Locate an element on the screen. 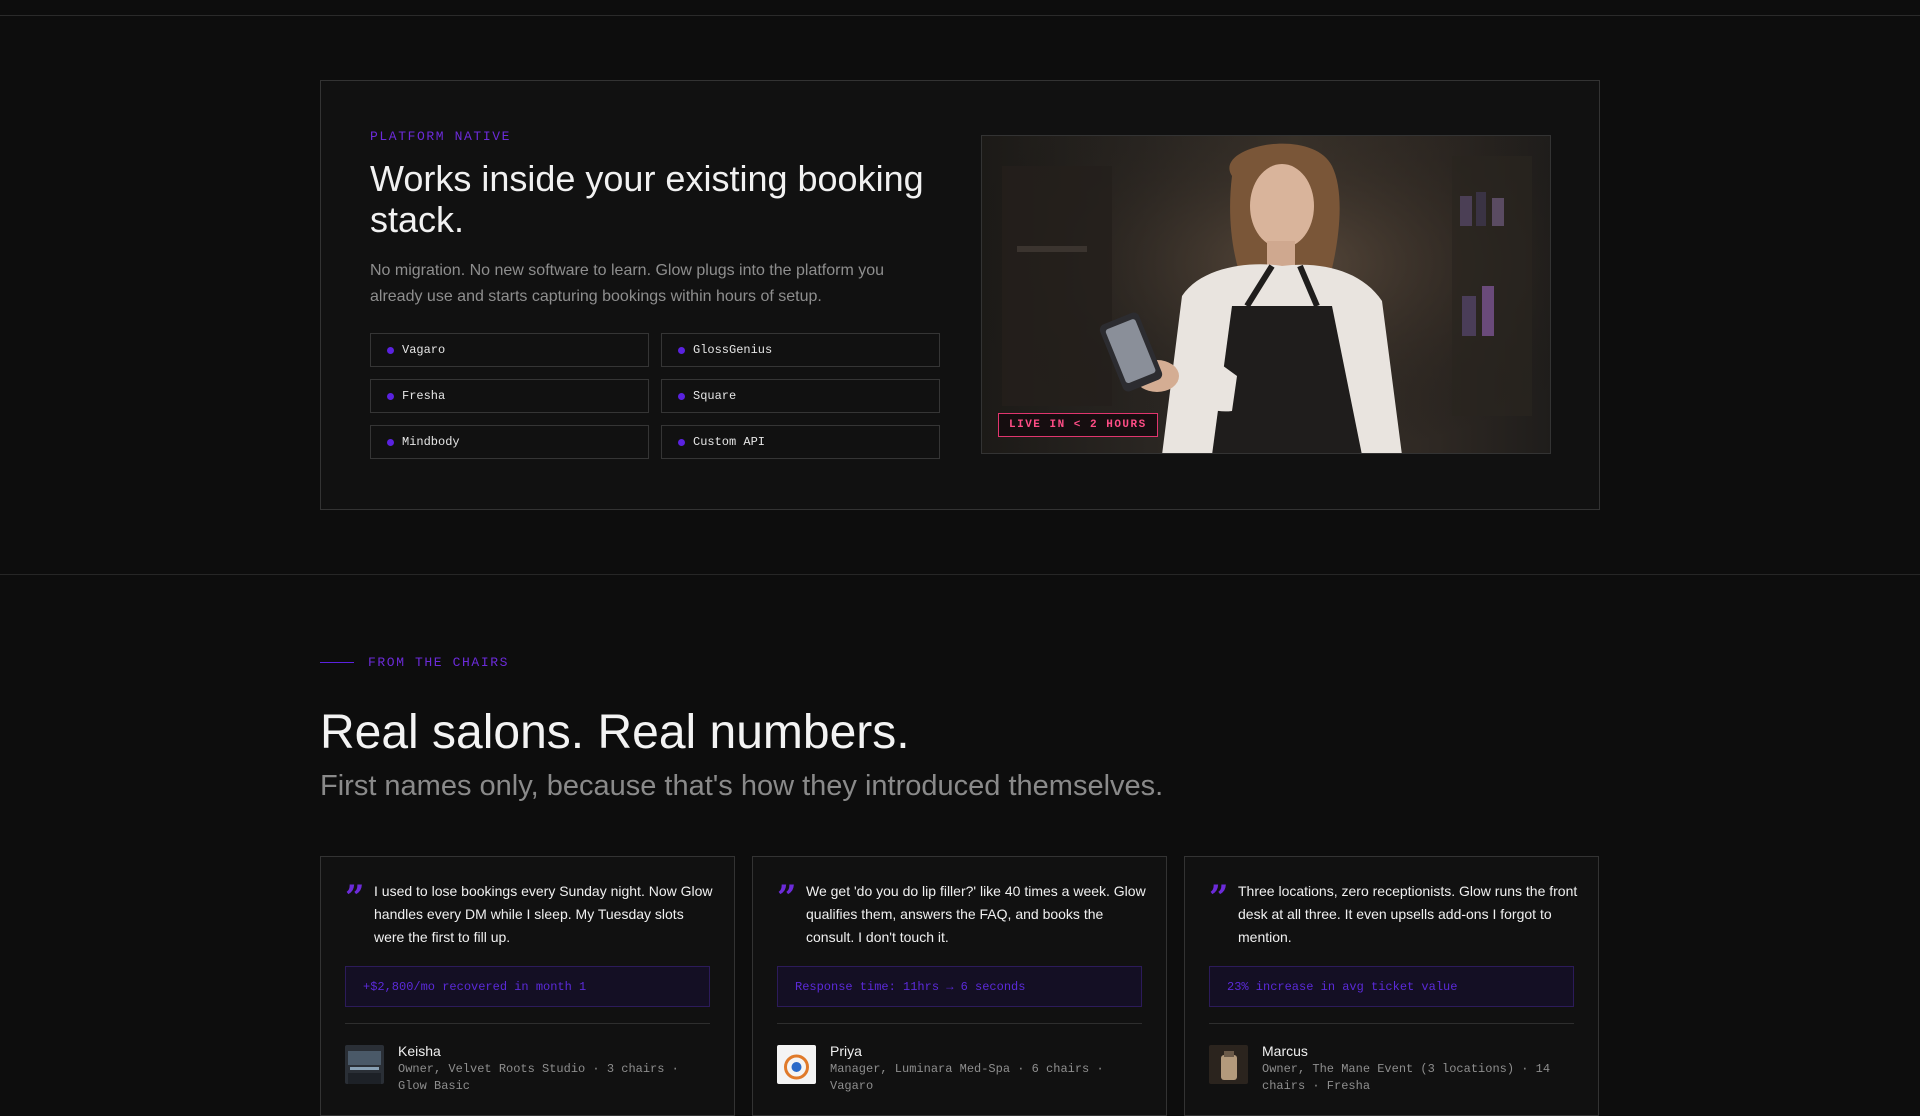 This screenshot has width=1920, height=1116. testimonial-metric: +$2,800/mo recovered in month 1 is located at coordinates (527, 986).